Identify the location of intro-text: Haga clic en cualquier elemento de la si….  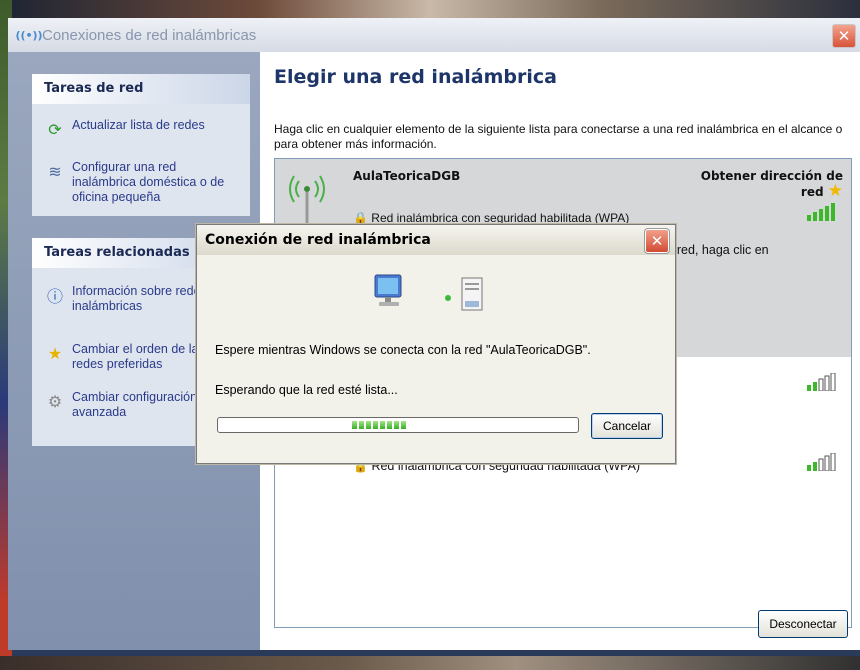
(558, 136).